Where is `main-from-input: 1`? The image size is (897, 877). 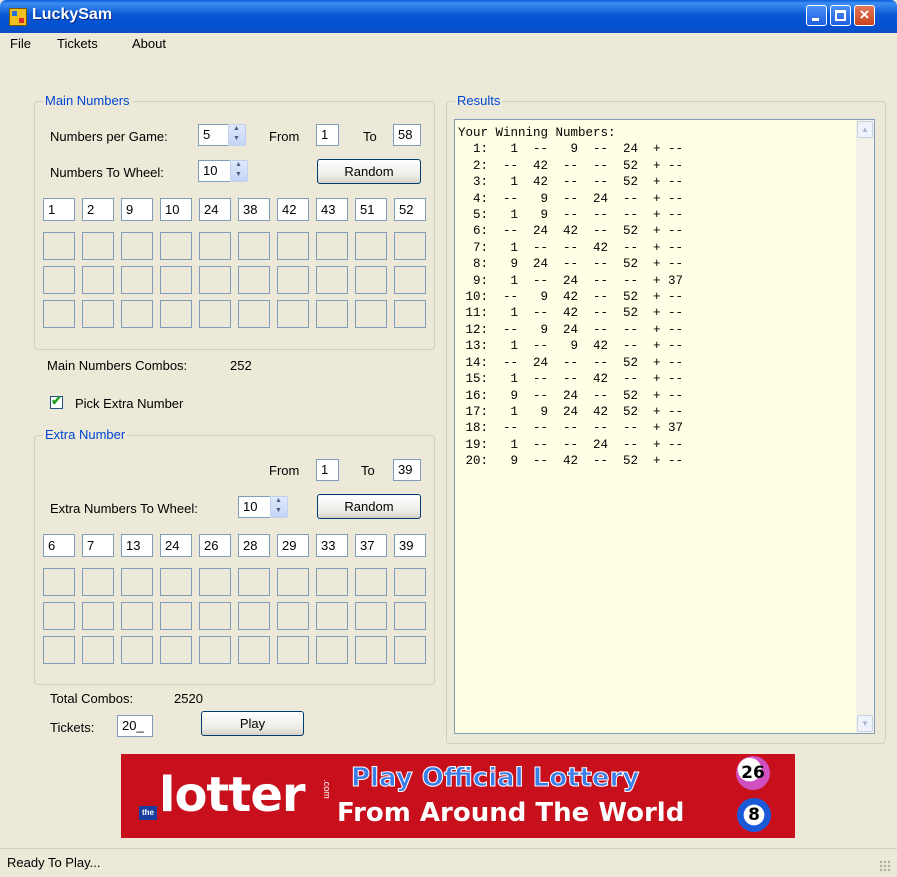
main-from-input: 1 is located at coordinates (327, 135).